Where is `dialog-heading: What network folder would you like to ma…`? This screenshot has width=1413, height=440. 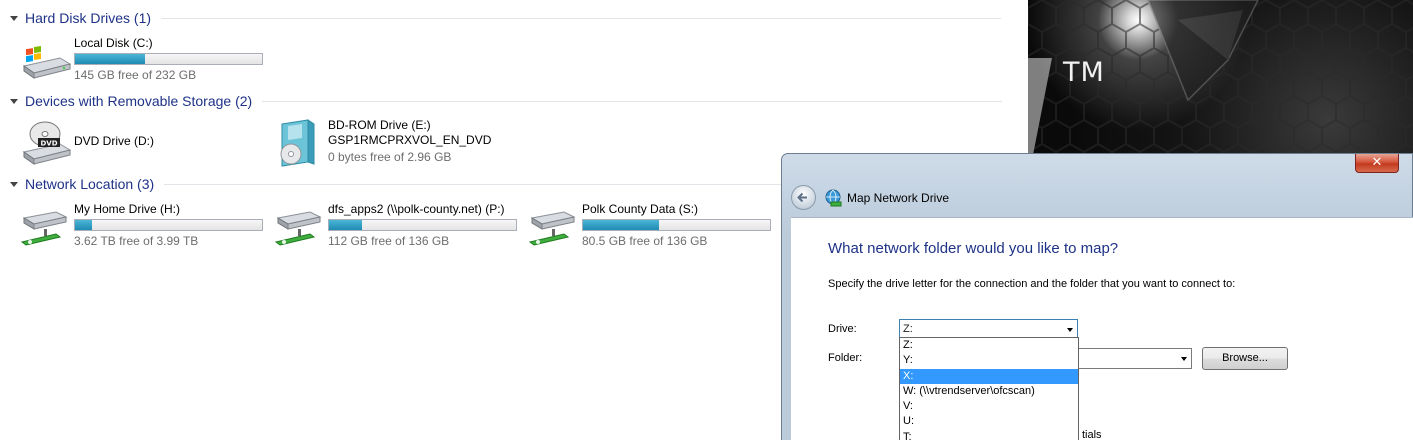
dialog-heading: What network folder would you like to ma… is located at coordinates (973, 248).